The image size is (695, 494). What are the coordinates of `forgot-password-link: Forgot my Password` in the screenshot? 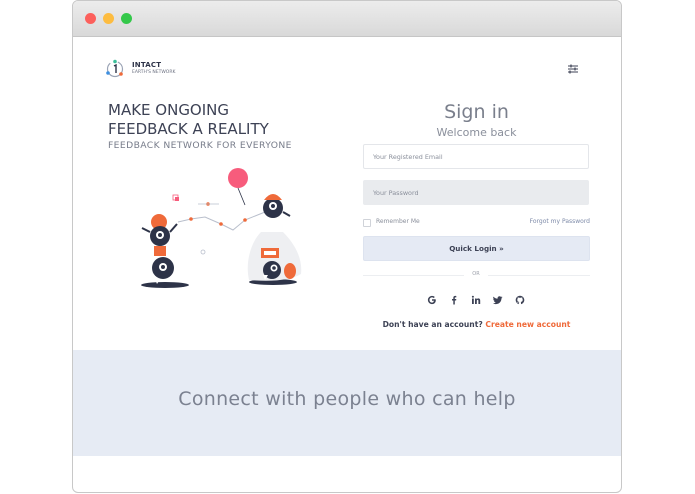 It's located at (558, 221).